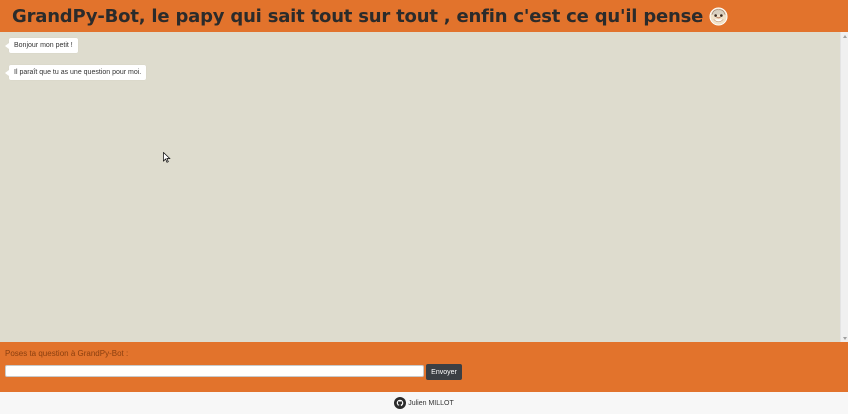 The image size is (848, 414). What do you see at coordinates (400, 403) in the screenshot?
I see `github-icon` at bounding box center [400, 403].